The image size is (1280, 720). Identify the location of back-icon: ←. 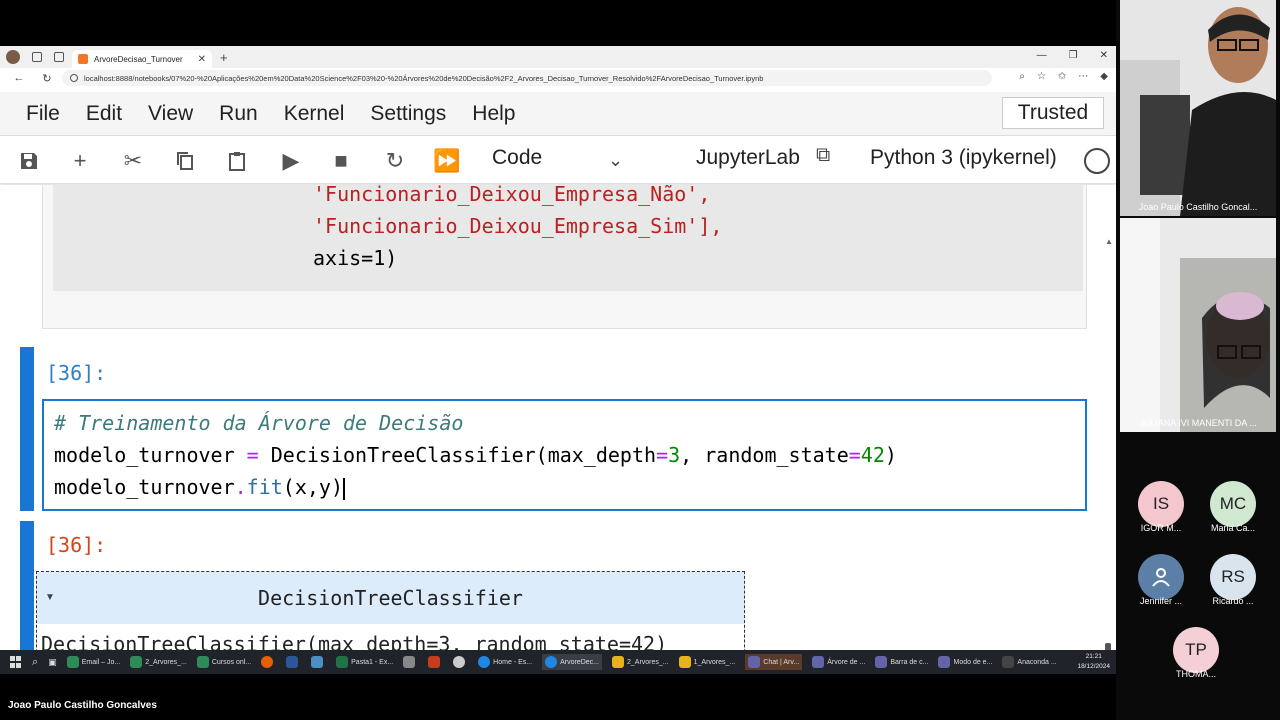
(19, 78).